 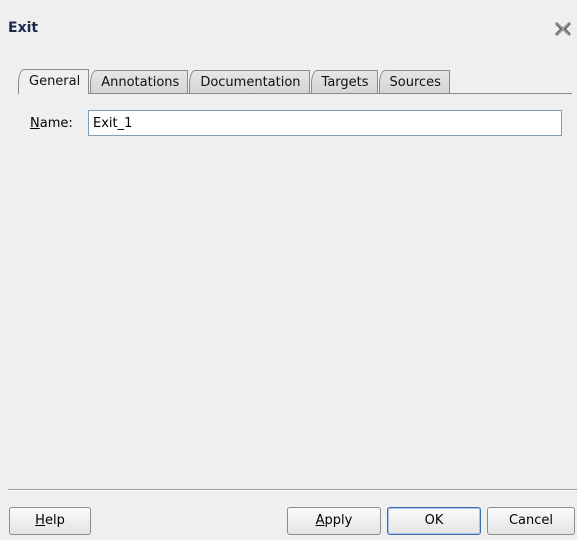 I want to click on ok-button: OK, so click(x=434, y=521).